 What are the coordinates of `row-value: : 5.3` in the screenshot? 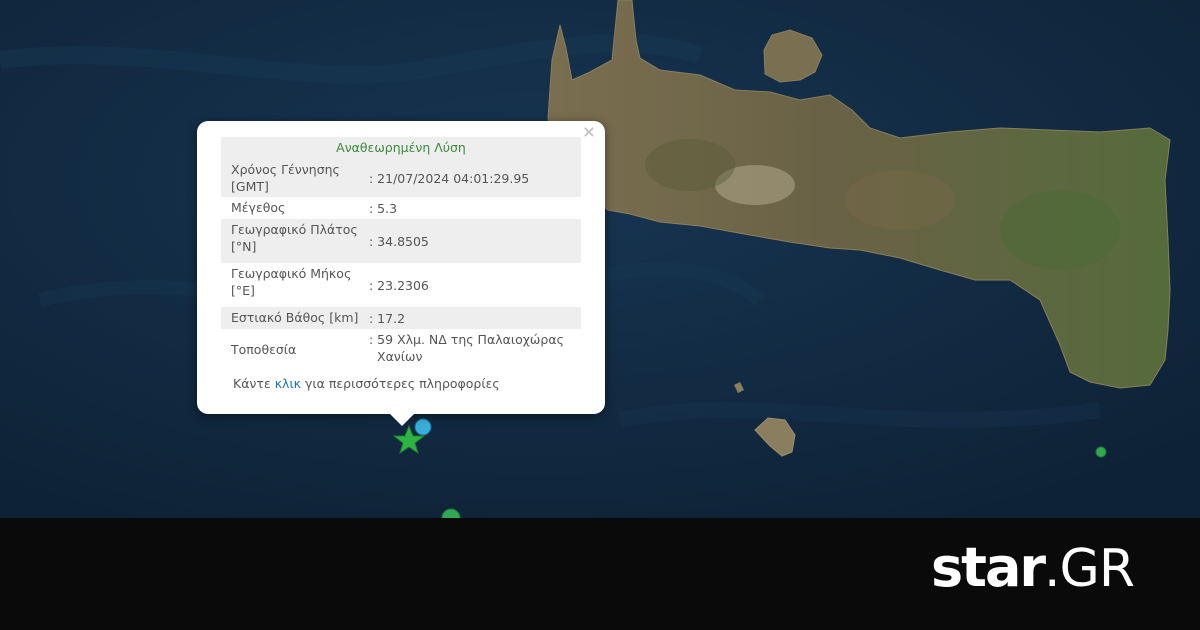 It's located at (383, 208).